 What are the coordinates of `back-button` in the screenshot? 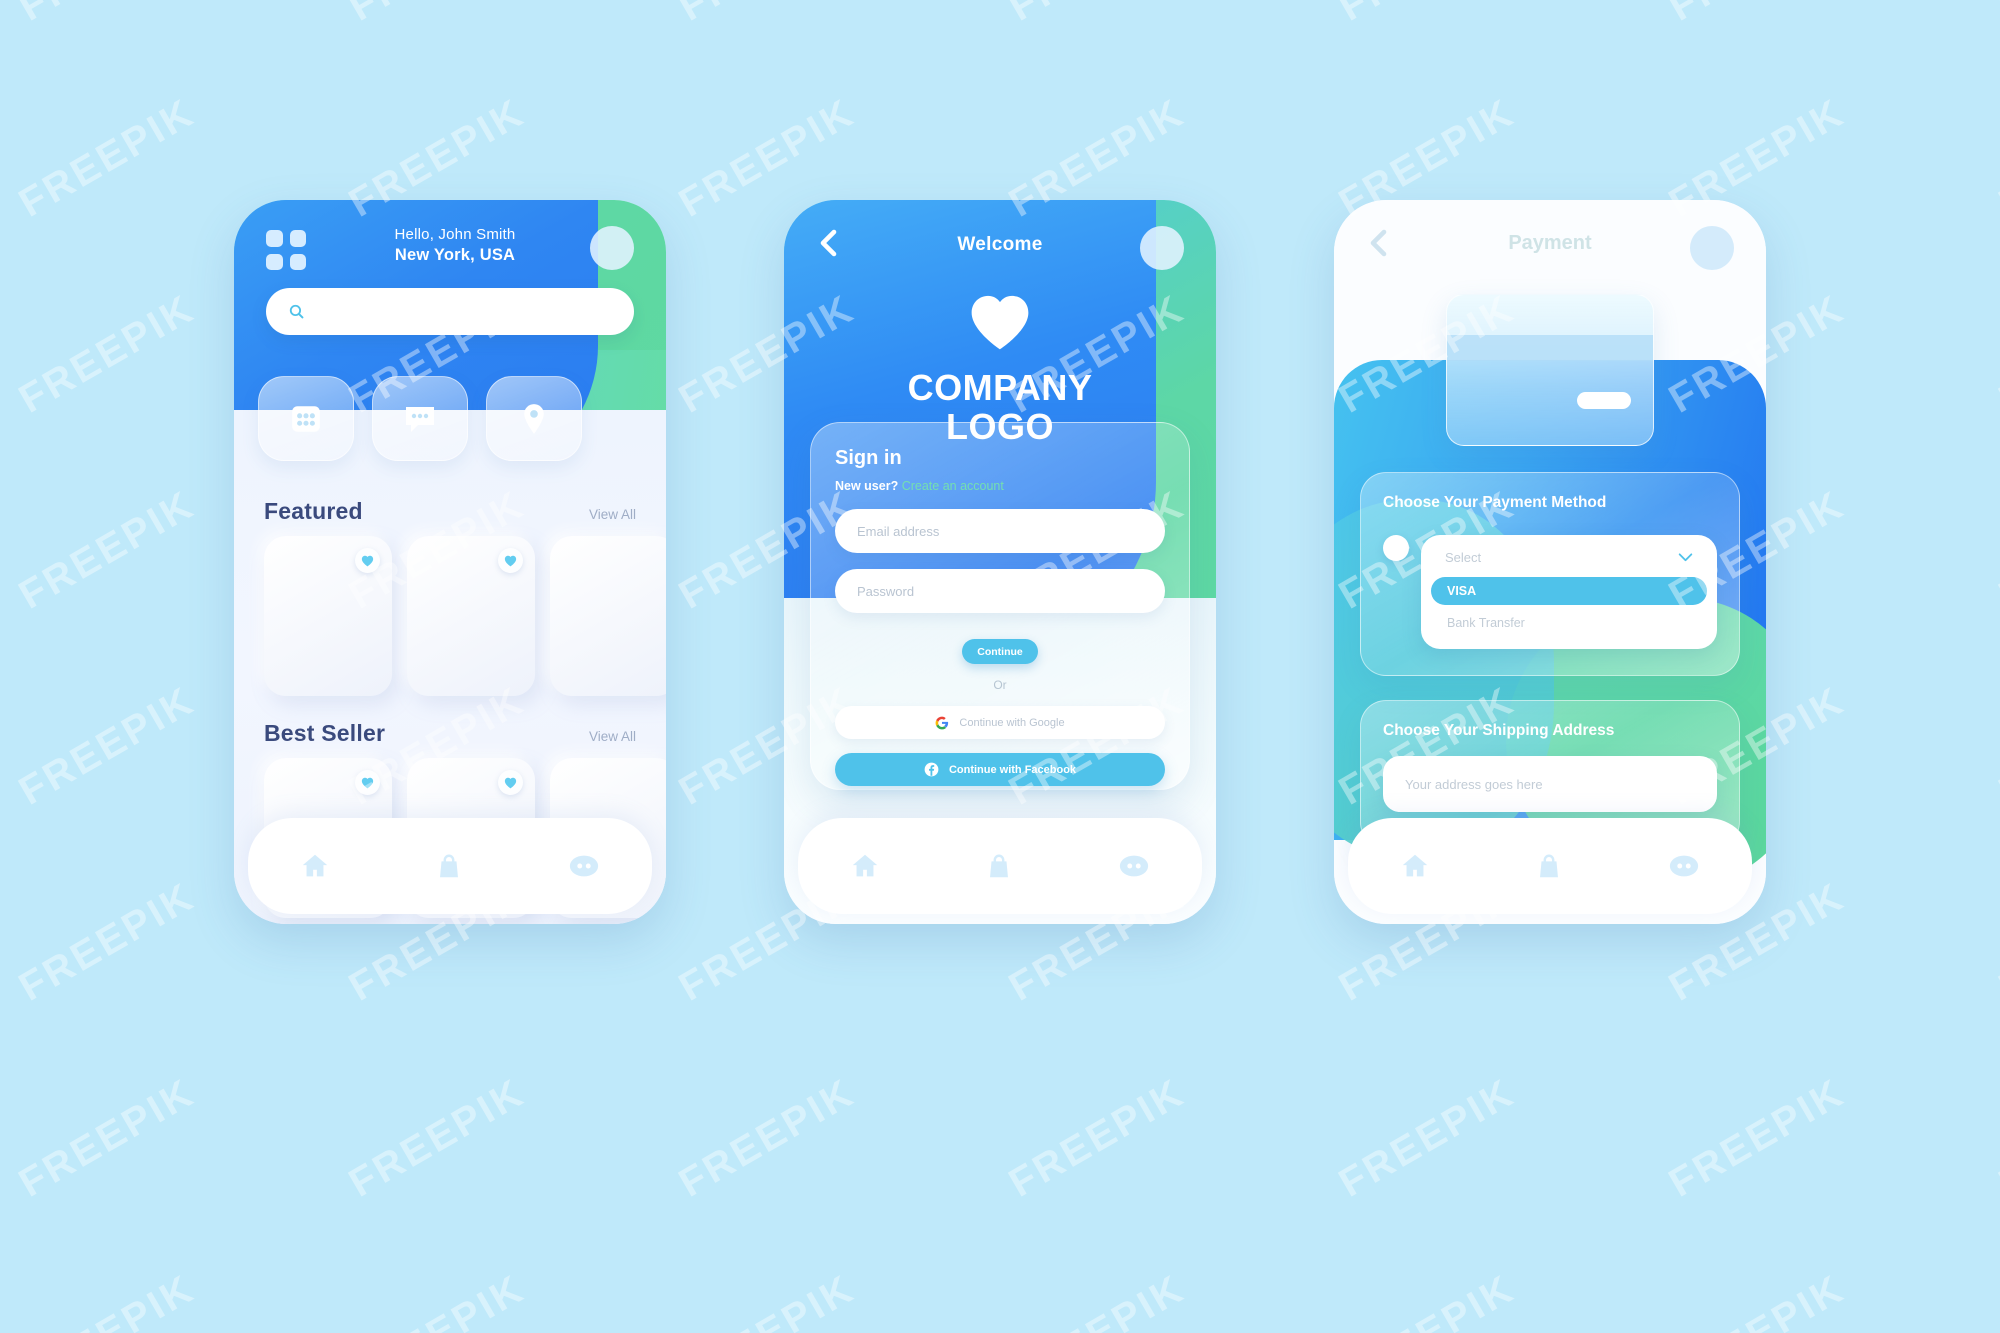 It's located at (828, 245).